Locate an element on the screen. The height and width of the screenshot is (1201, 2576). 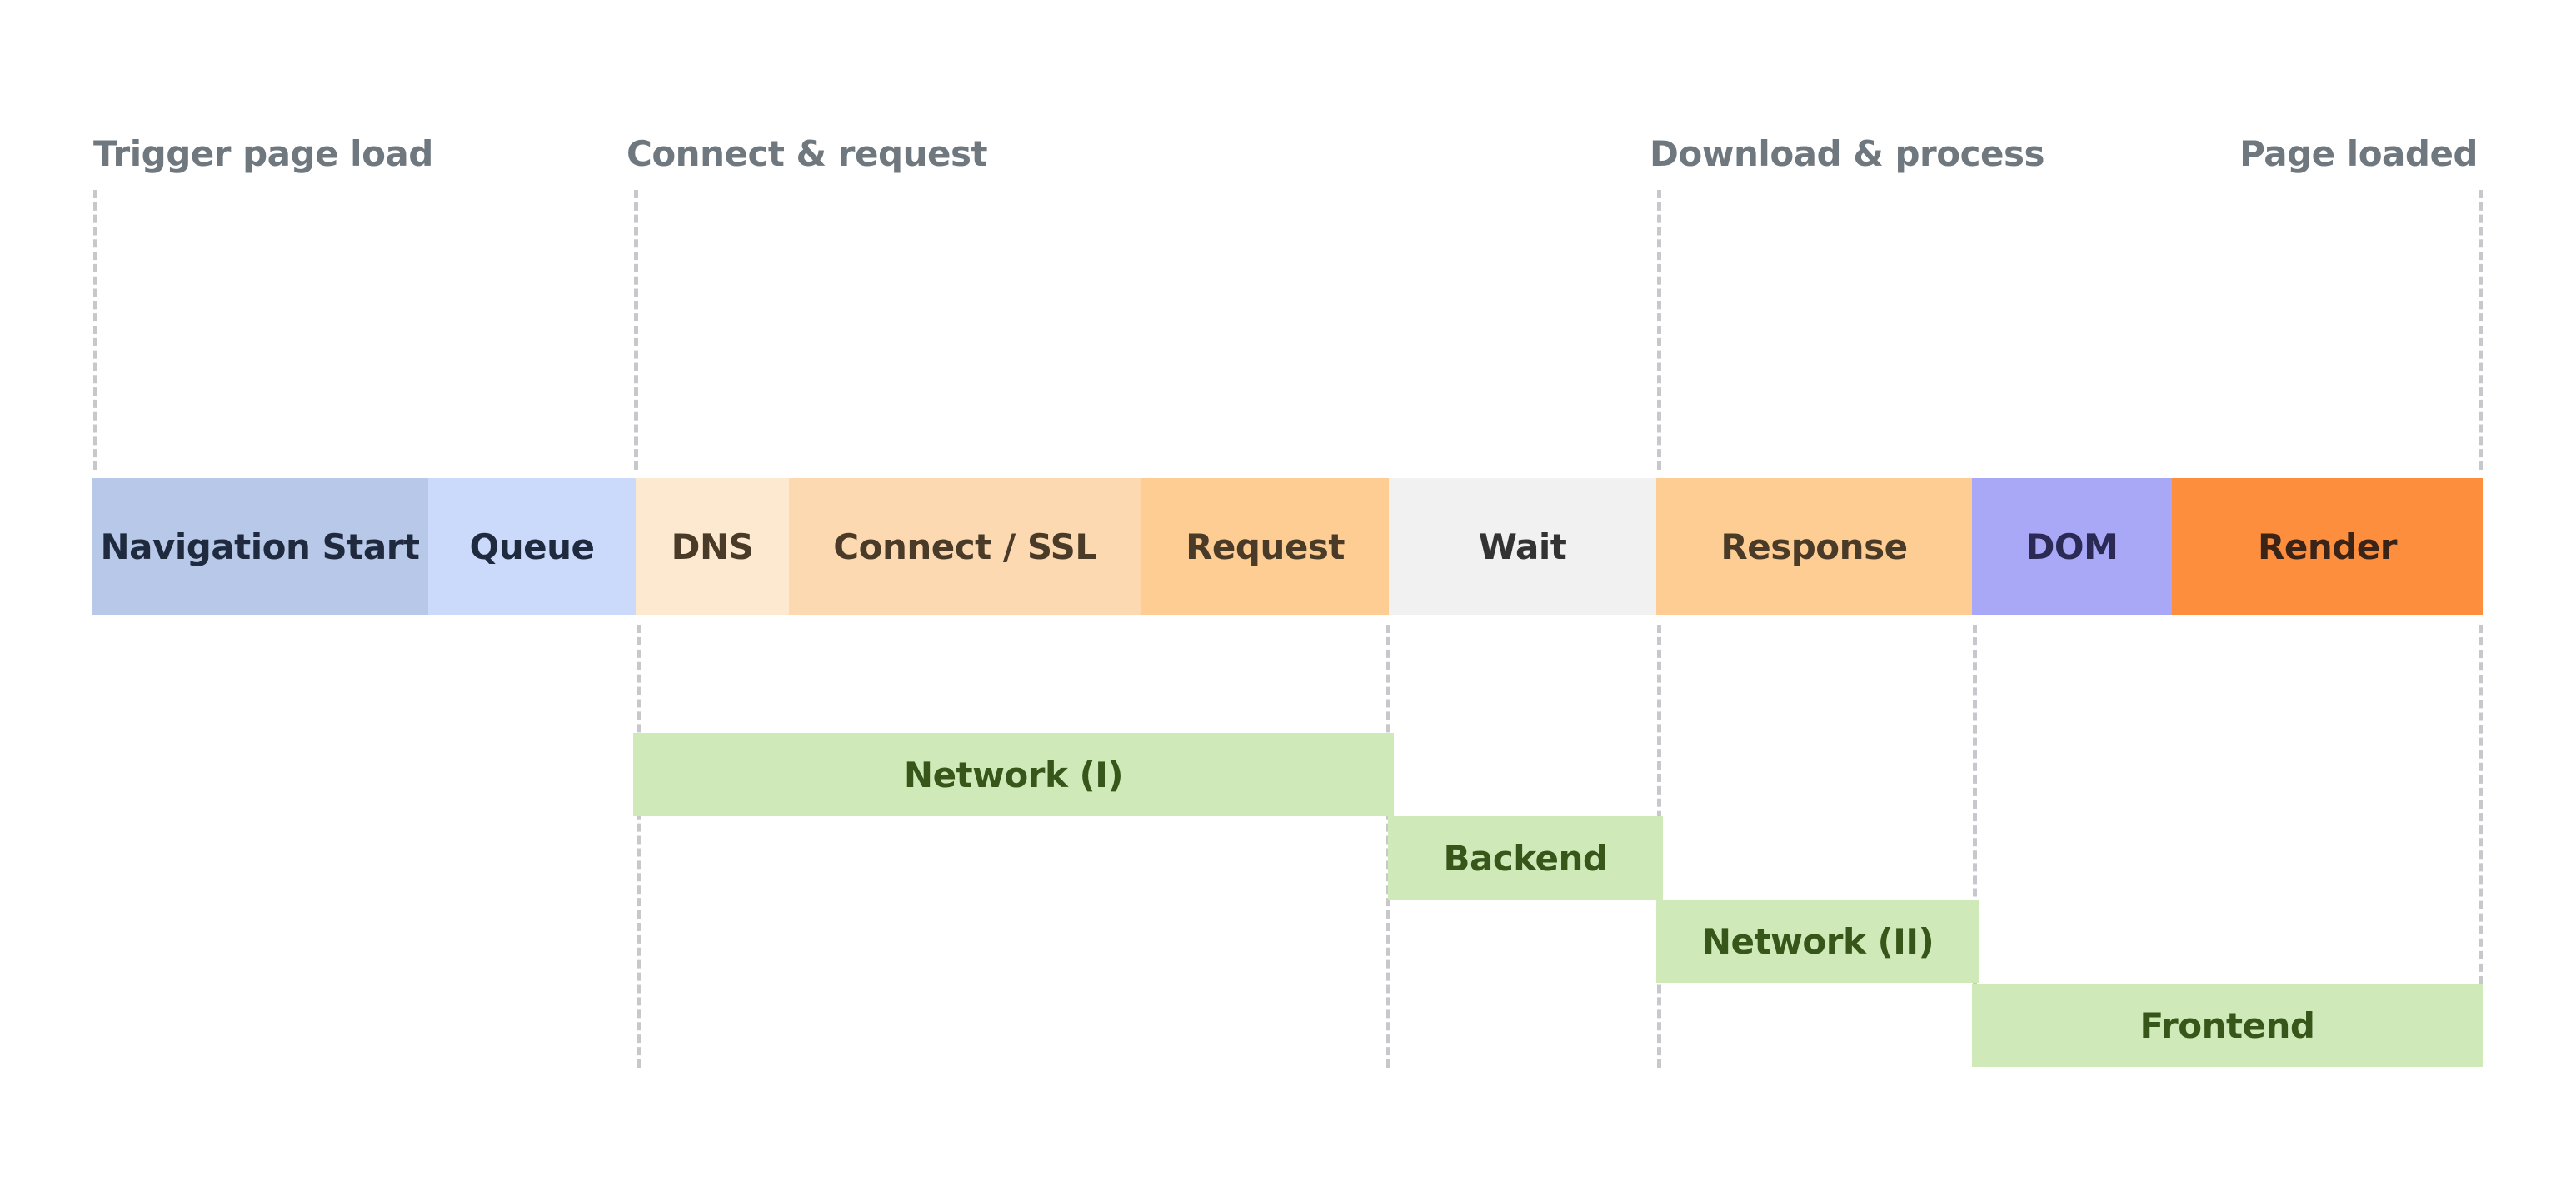
segment-label: Queue is located at coordinates (532, 546).